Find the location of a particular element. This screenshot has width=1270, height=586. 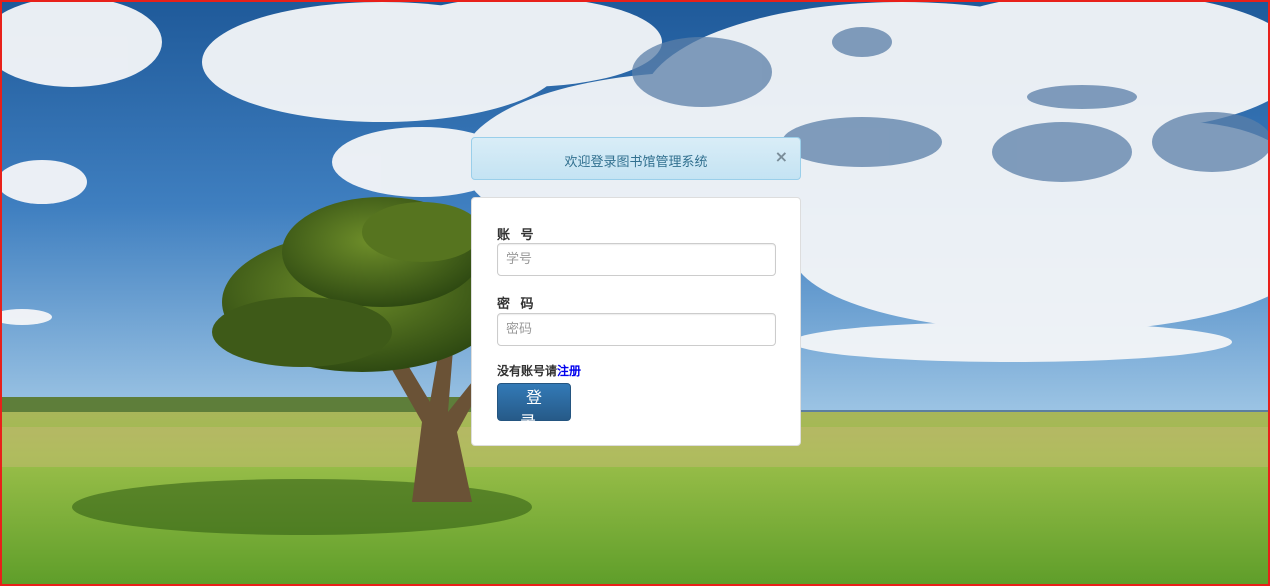

close-icon: × is located at coordinates (781, 157).